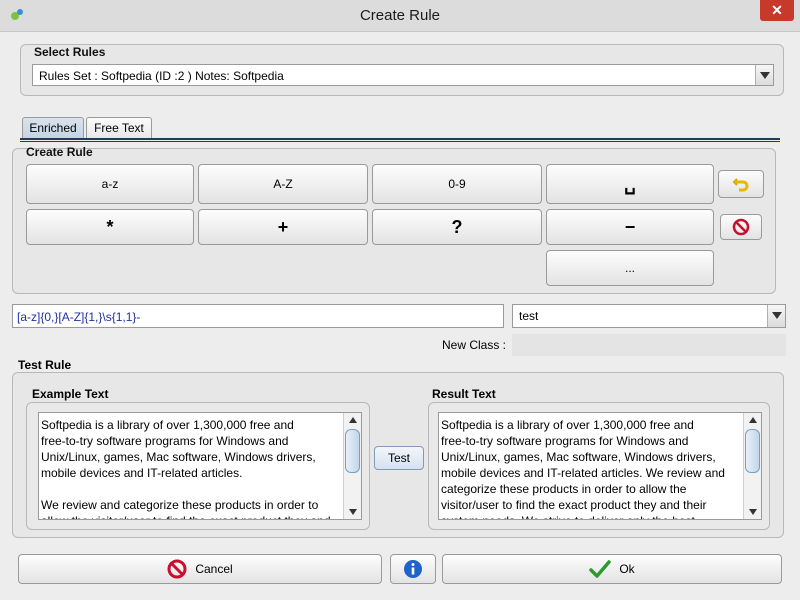 This screenshot has width=800, height=600. Describe the element at coordinates (45, 365) in the screenshot. I see `test-rule-title: Test Rule` at that location.